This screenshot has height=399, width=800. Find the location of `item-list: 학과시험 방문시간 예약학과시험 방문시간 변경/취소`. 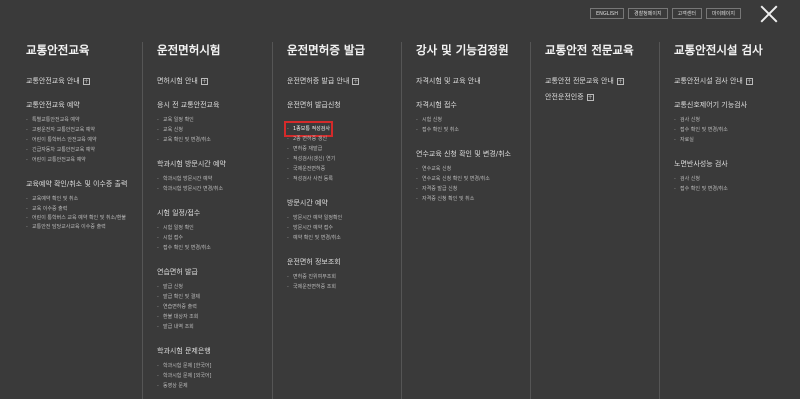

item-list: 학과시험 방문시간 예약학과시험 방문시간 변경/취소 is located at coordinates (214, 184).